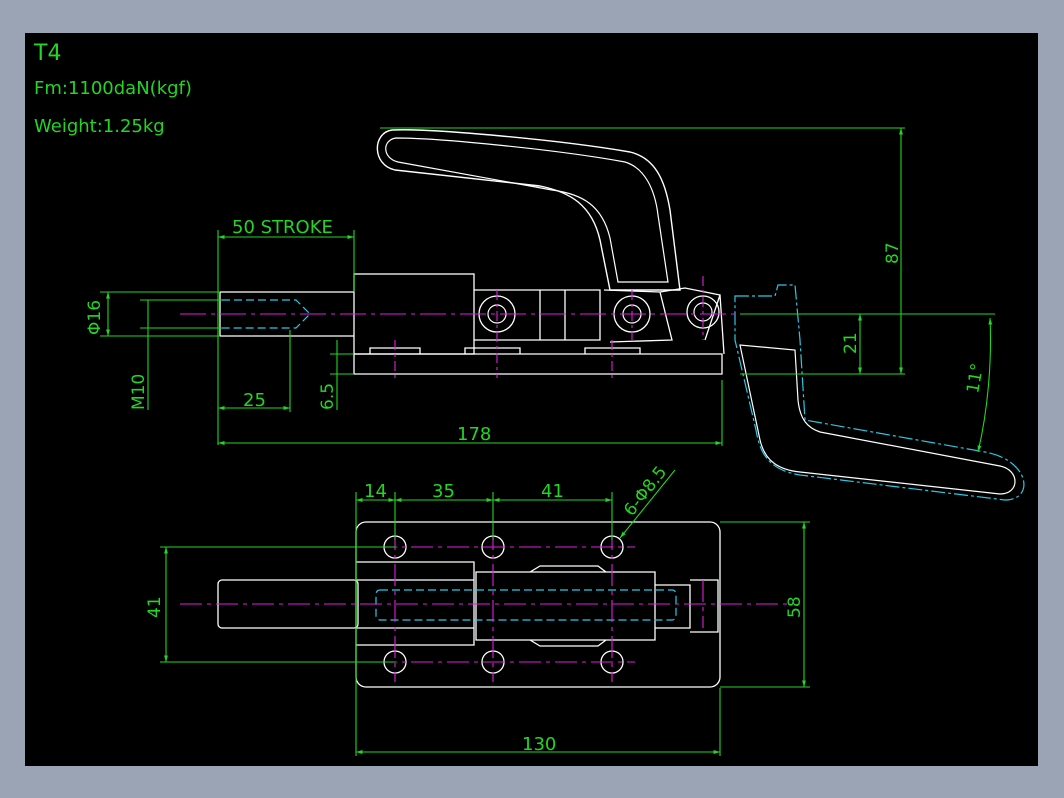 This screenshot has width=1064, height=798. I want to click on holes-dim: 6-Φ8.5, so click(645, 492).